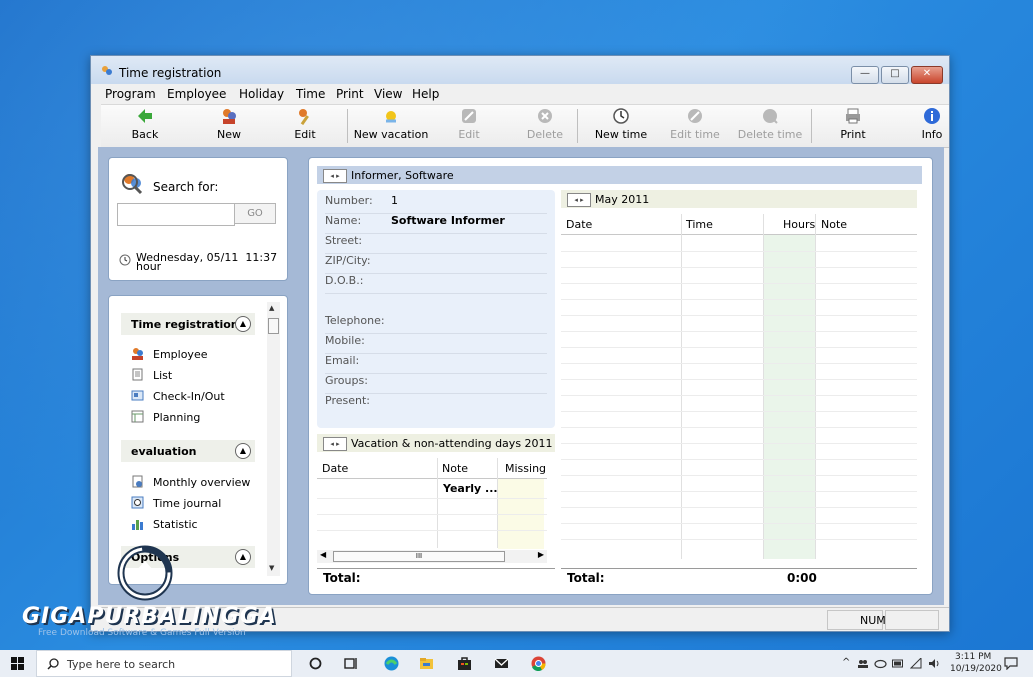 This screenshot has width=1033, height=677. What do you see at coordinates (180, 354) in the screenshot?
I see `nav-item-label: Employee` at bounding box center [180, 354].